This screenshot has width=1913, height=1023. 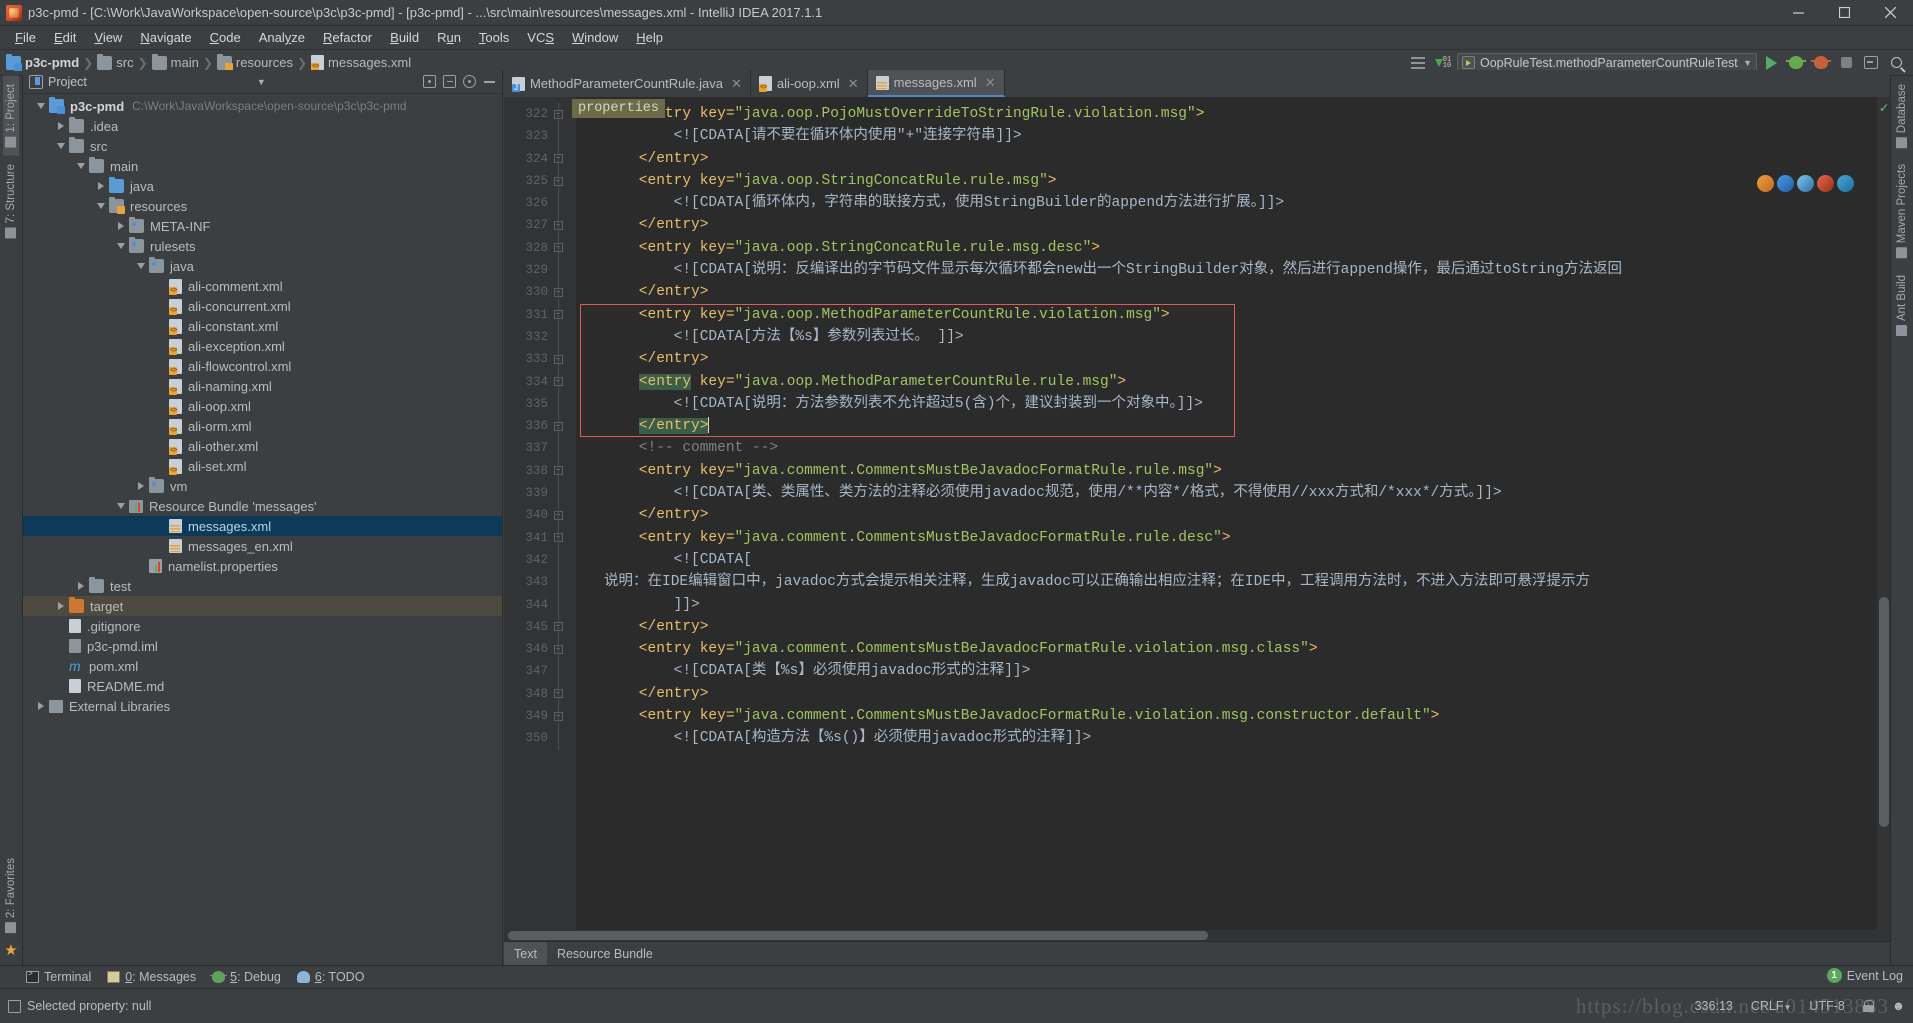 I want to click on browser-safari-icon, so click(x=1805, y=183).